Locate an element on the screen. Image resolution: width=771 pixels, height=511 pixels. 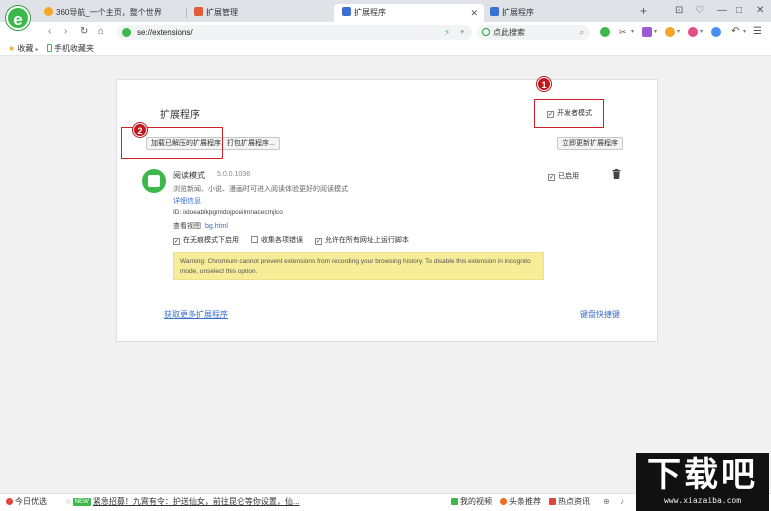
search-engine-icon is located at coordinates (486, 32).